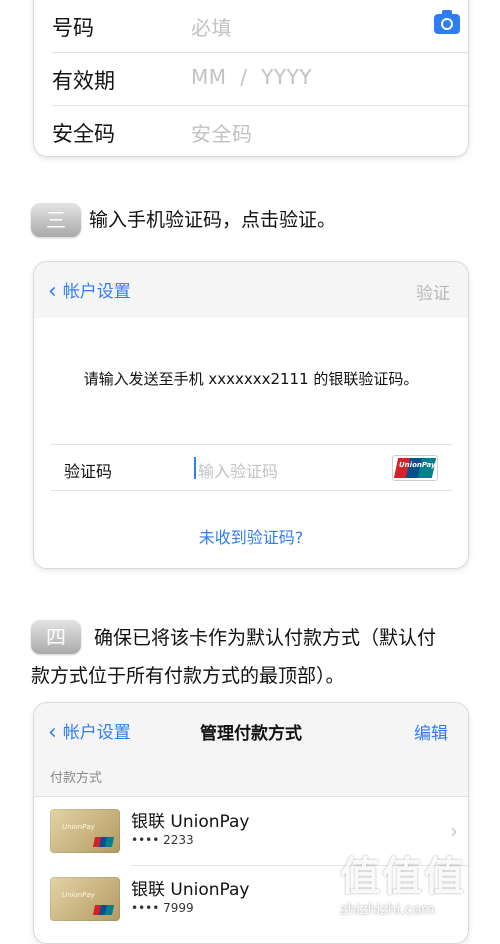 The image size is (500, 944). I want to click on verify-button: 验证, so click(433, 291).